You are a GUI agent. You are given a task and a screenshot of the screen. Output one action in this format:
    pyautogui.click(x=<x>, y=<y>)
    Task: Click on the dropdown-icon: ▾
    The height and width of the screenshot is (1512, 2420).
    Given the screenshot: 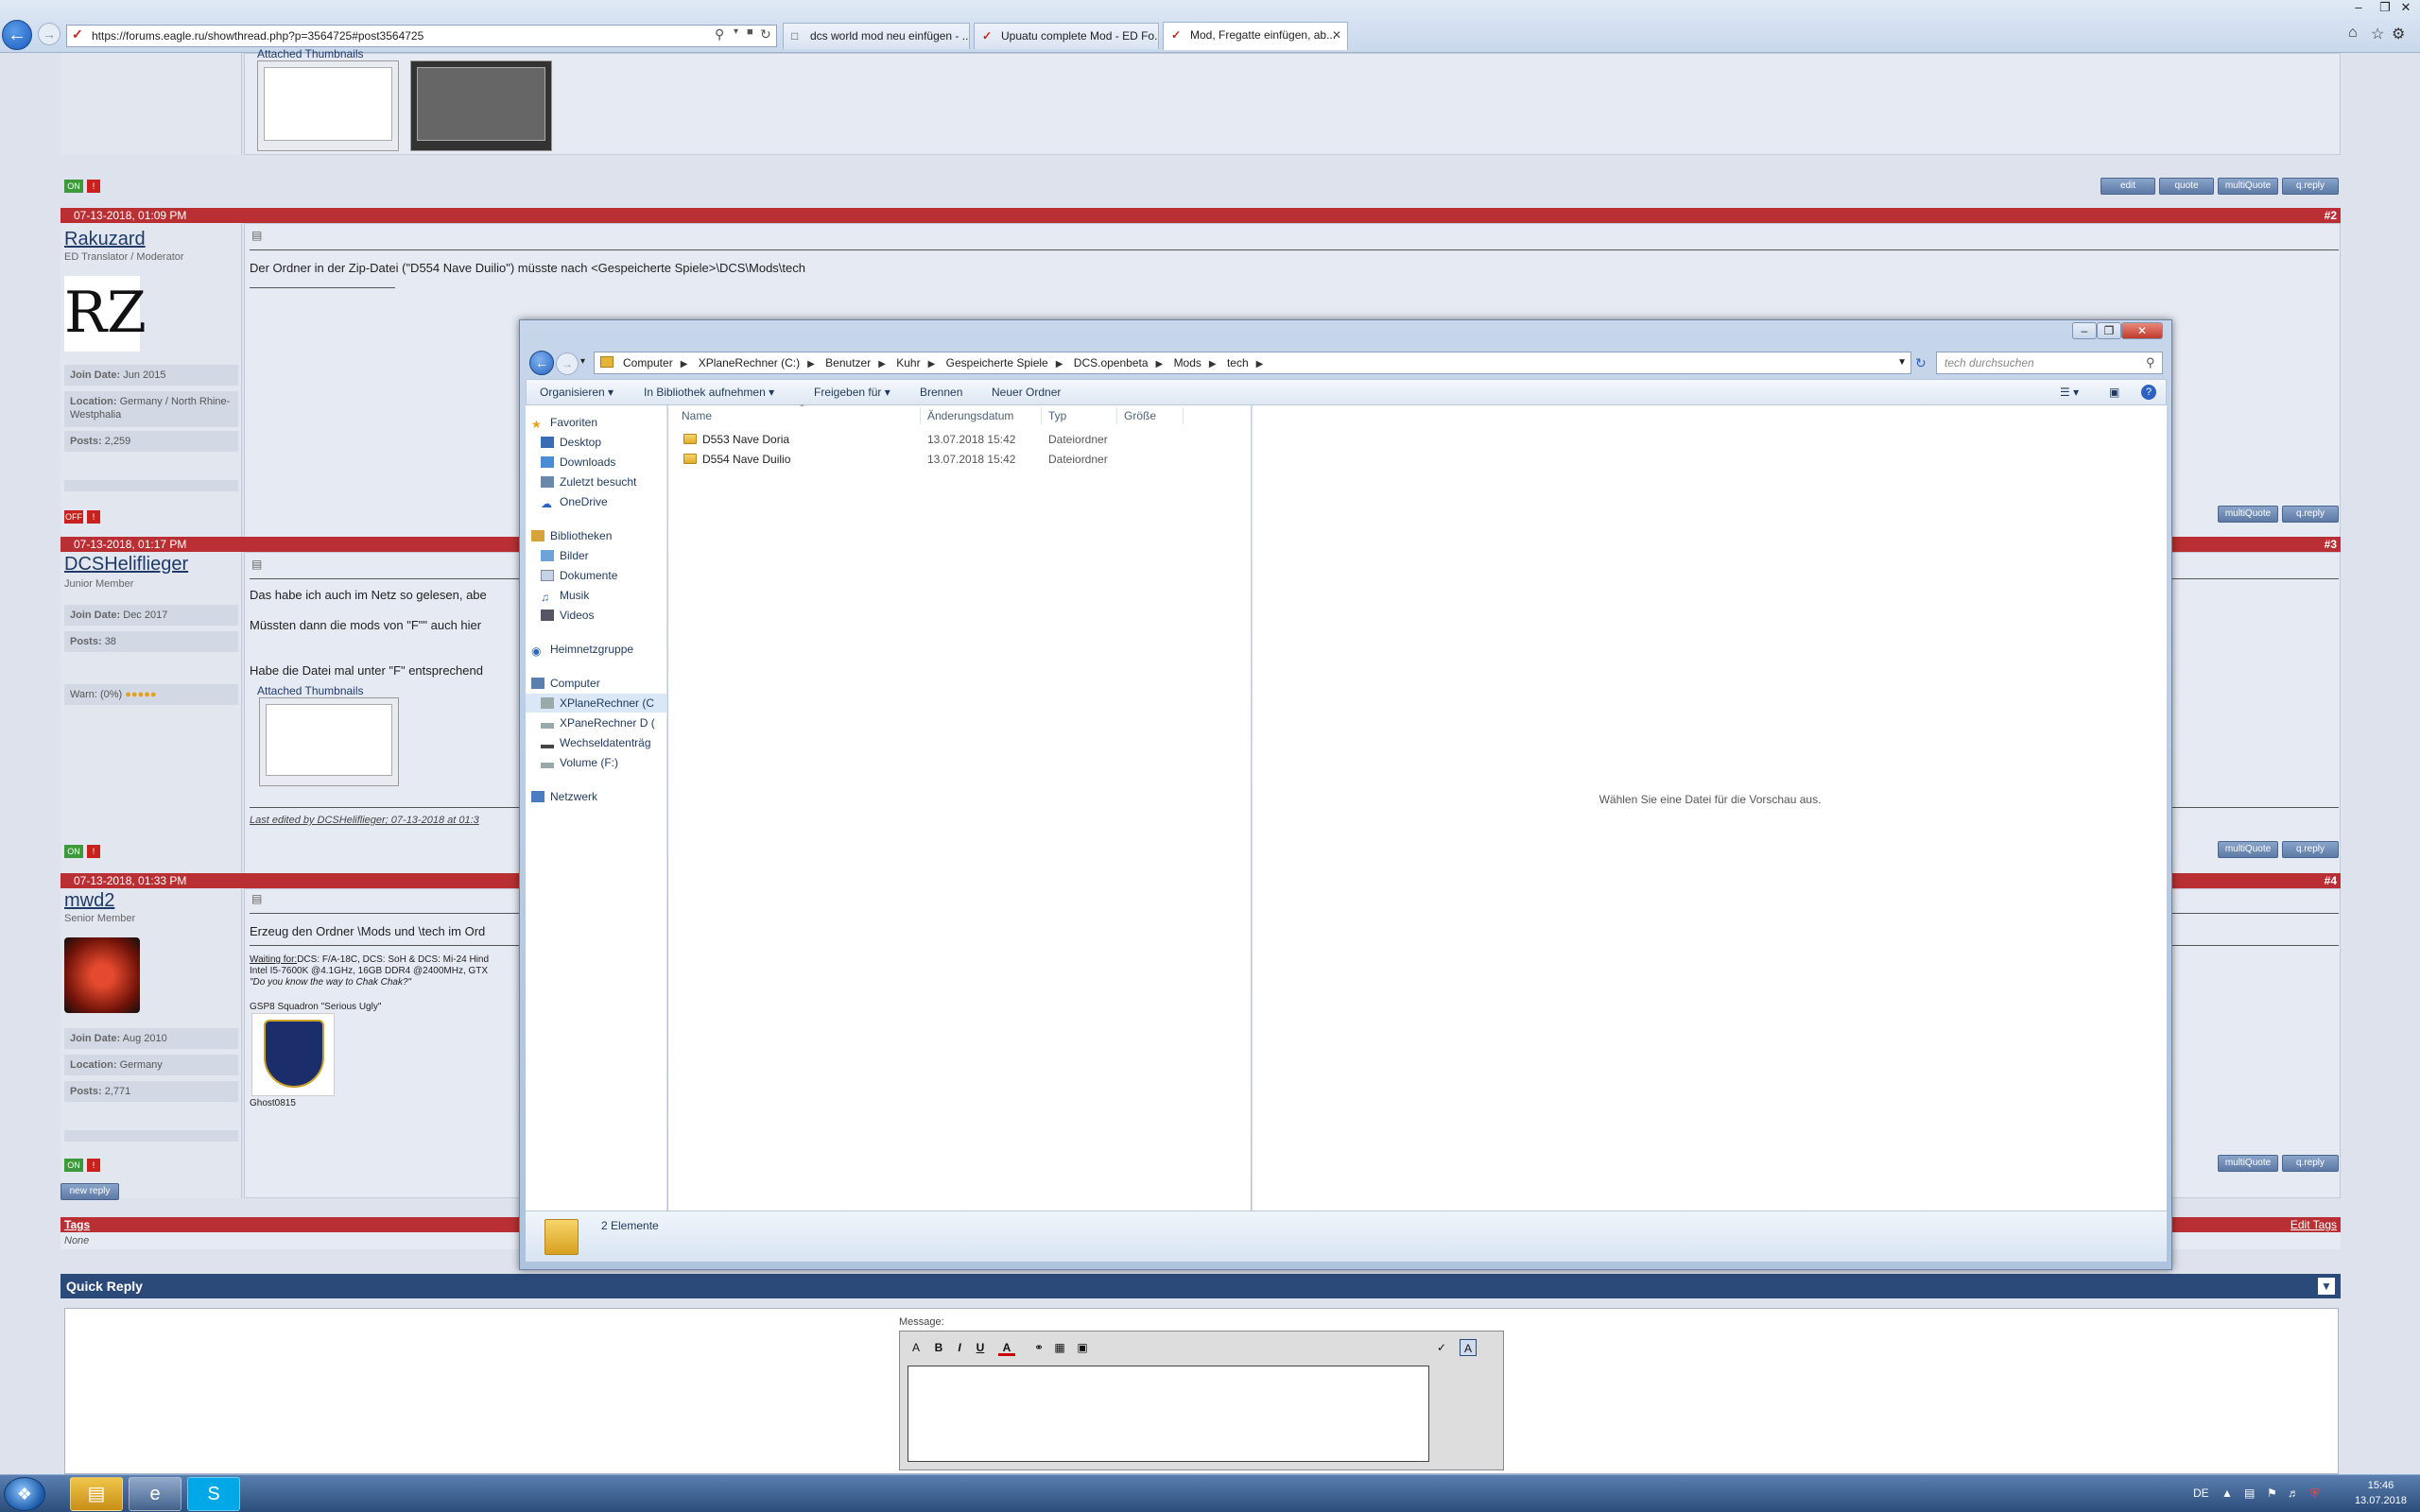 What is the action you would take?
    pyautogui.click(x=736, y=31)
    